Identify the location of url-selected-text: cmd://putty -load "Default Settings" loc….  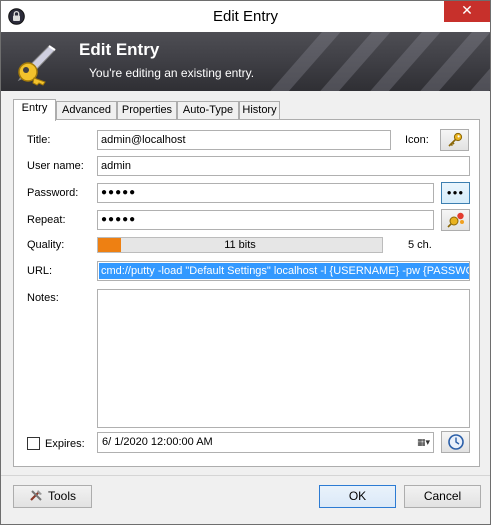
(284, 271).